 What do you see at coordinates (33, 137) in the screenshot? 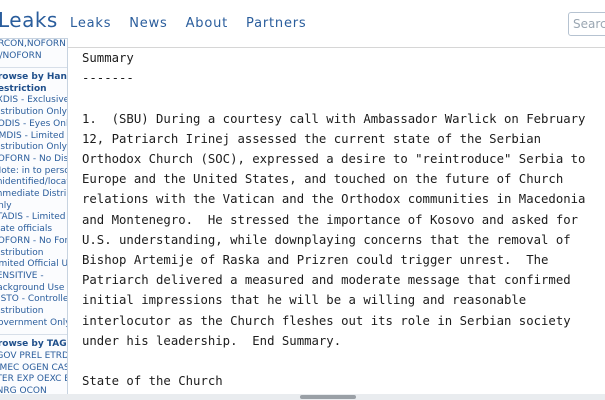
I see `sidebar-link: LIMDIS - Limited` at bounding box center [33, 137].